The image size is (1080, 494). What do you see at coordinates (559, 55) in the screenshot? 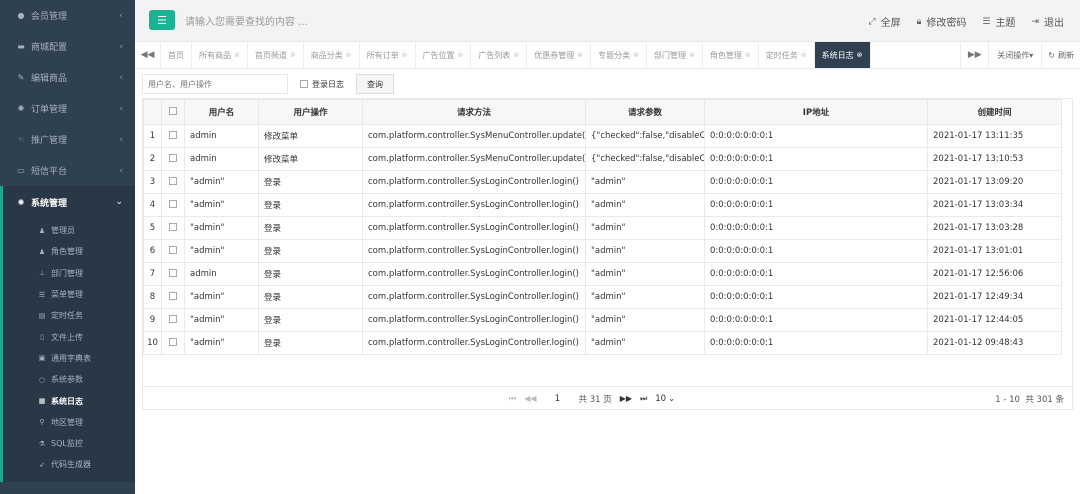
I see `tab-coupons: 优惠券管理 ⊗` at bounding box center [559, 55].